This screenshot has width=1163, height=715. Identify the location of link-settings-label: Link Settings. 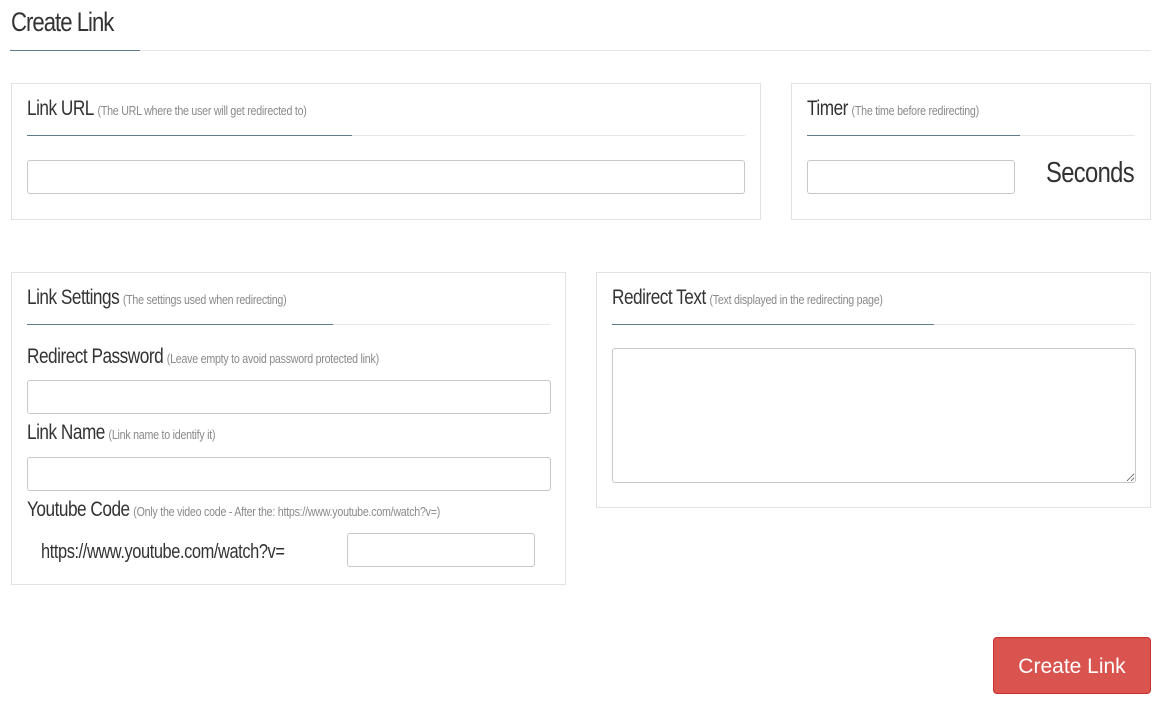
(73, 297).